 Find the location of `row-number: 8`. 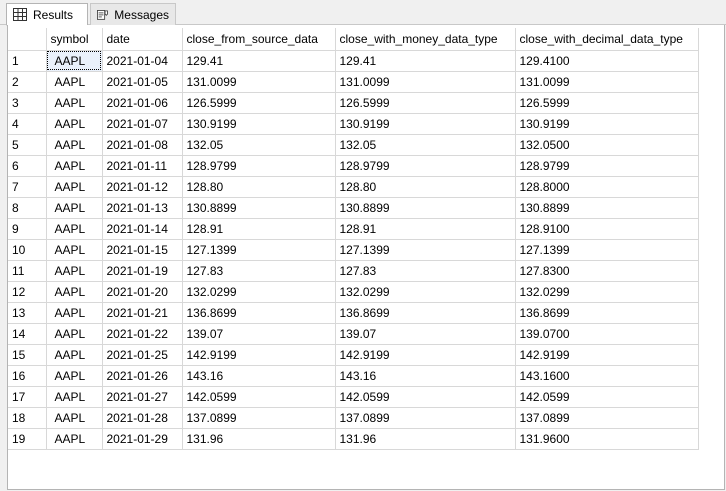

row-number: 8 is located at coordinates (27, 208).